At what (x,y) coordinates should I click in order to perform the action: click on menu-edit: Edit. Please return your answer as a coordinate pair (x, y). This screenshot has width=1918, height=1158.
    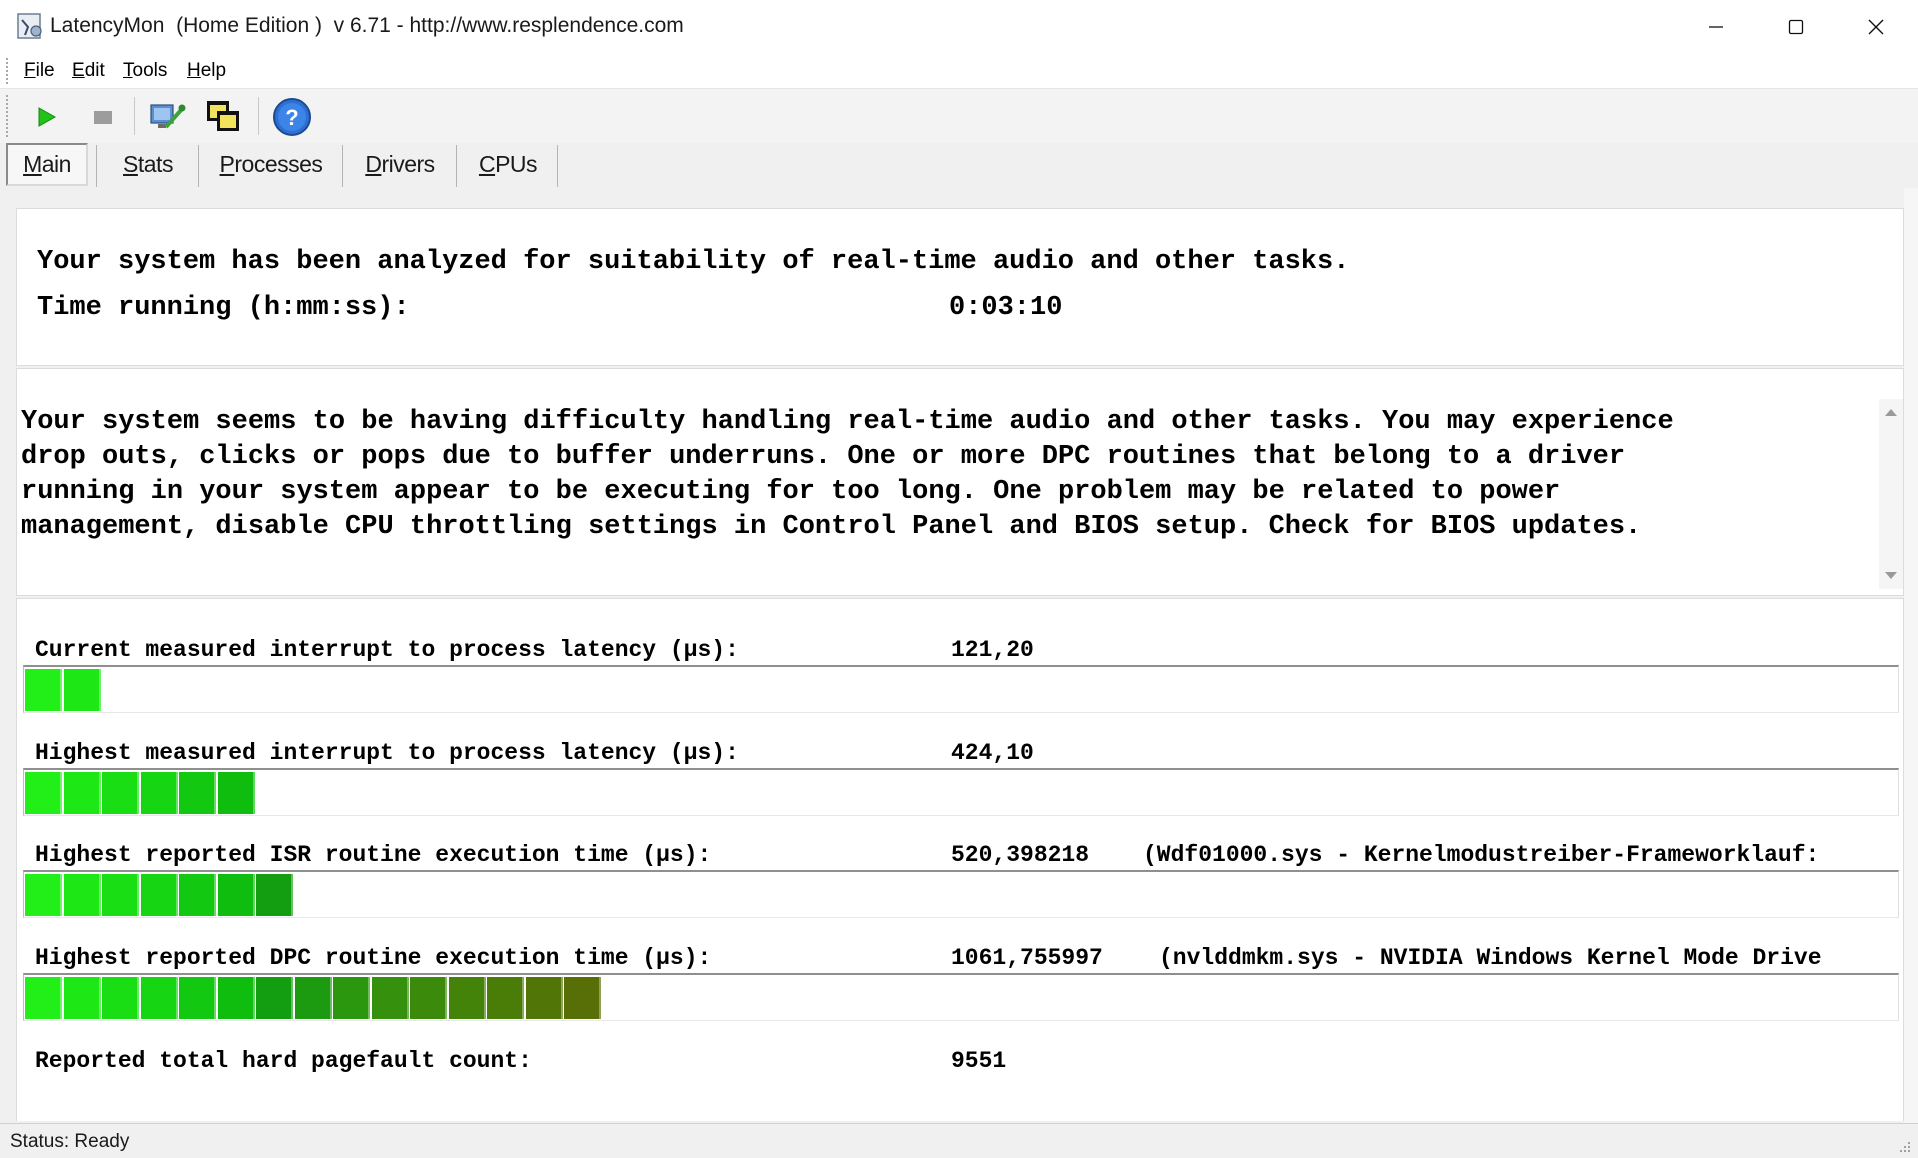
    Looking at the image, I should click on (88, 71).